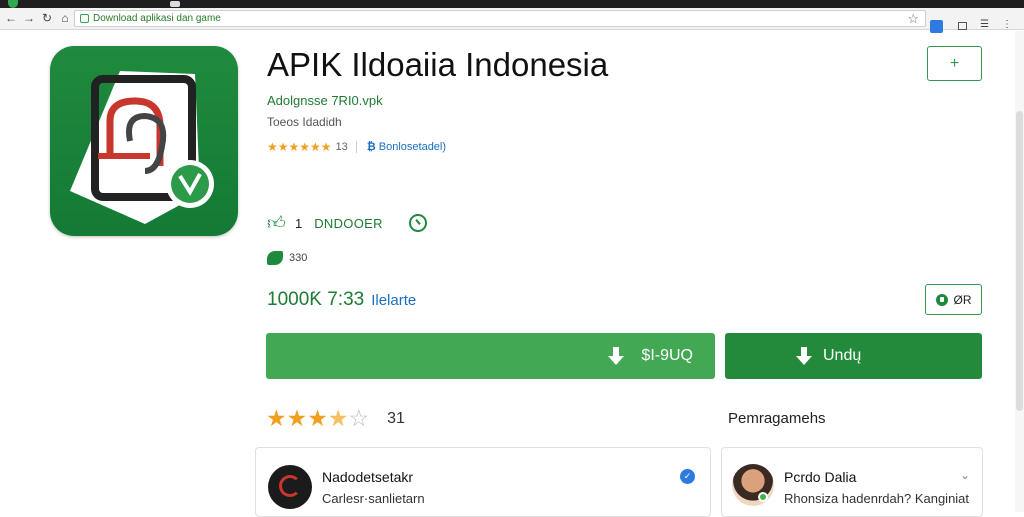 The height and width of the screenshot is (517, 1024). I want to click on review-count: 31, so click(396, 418).